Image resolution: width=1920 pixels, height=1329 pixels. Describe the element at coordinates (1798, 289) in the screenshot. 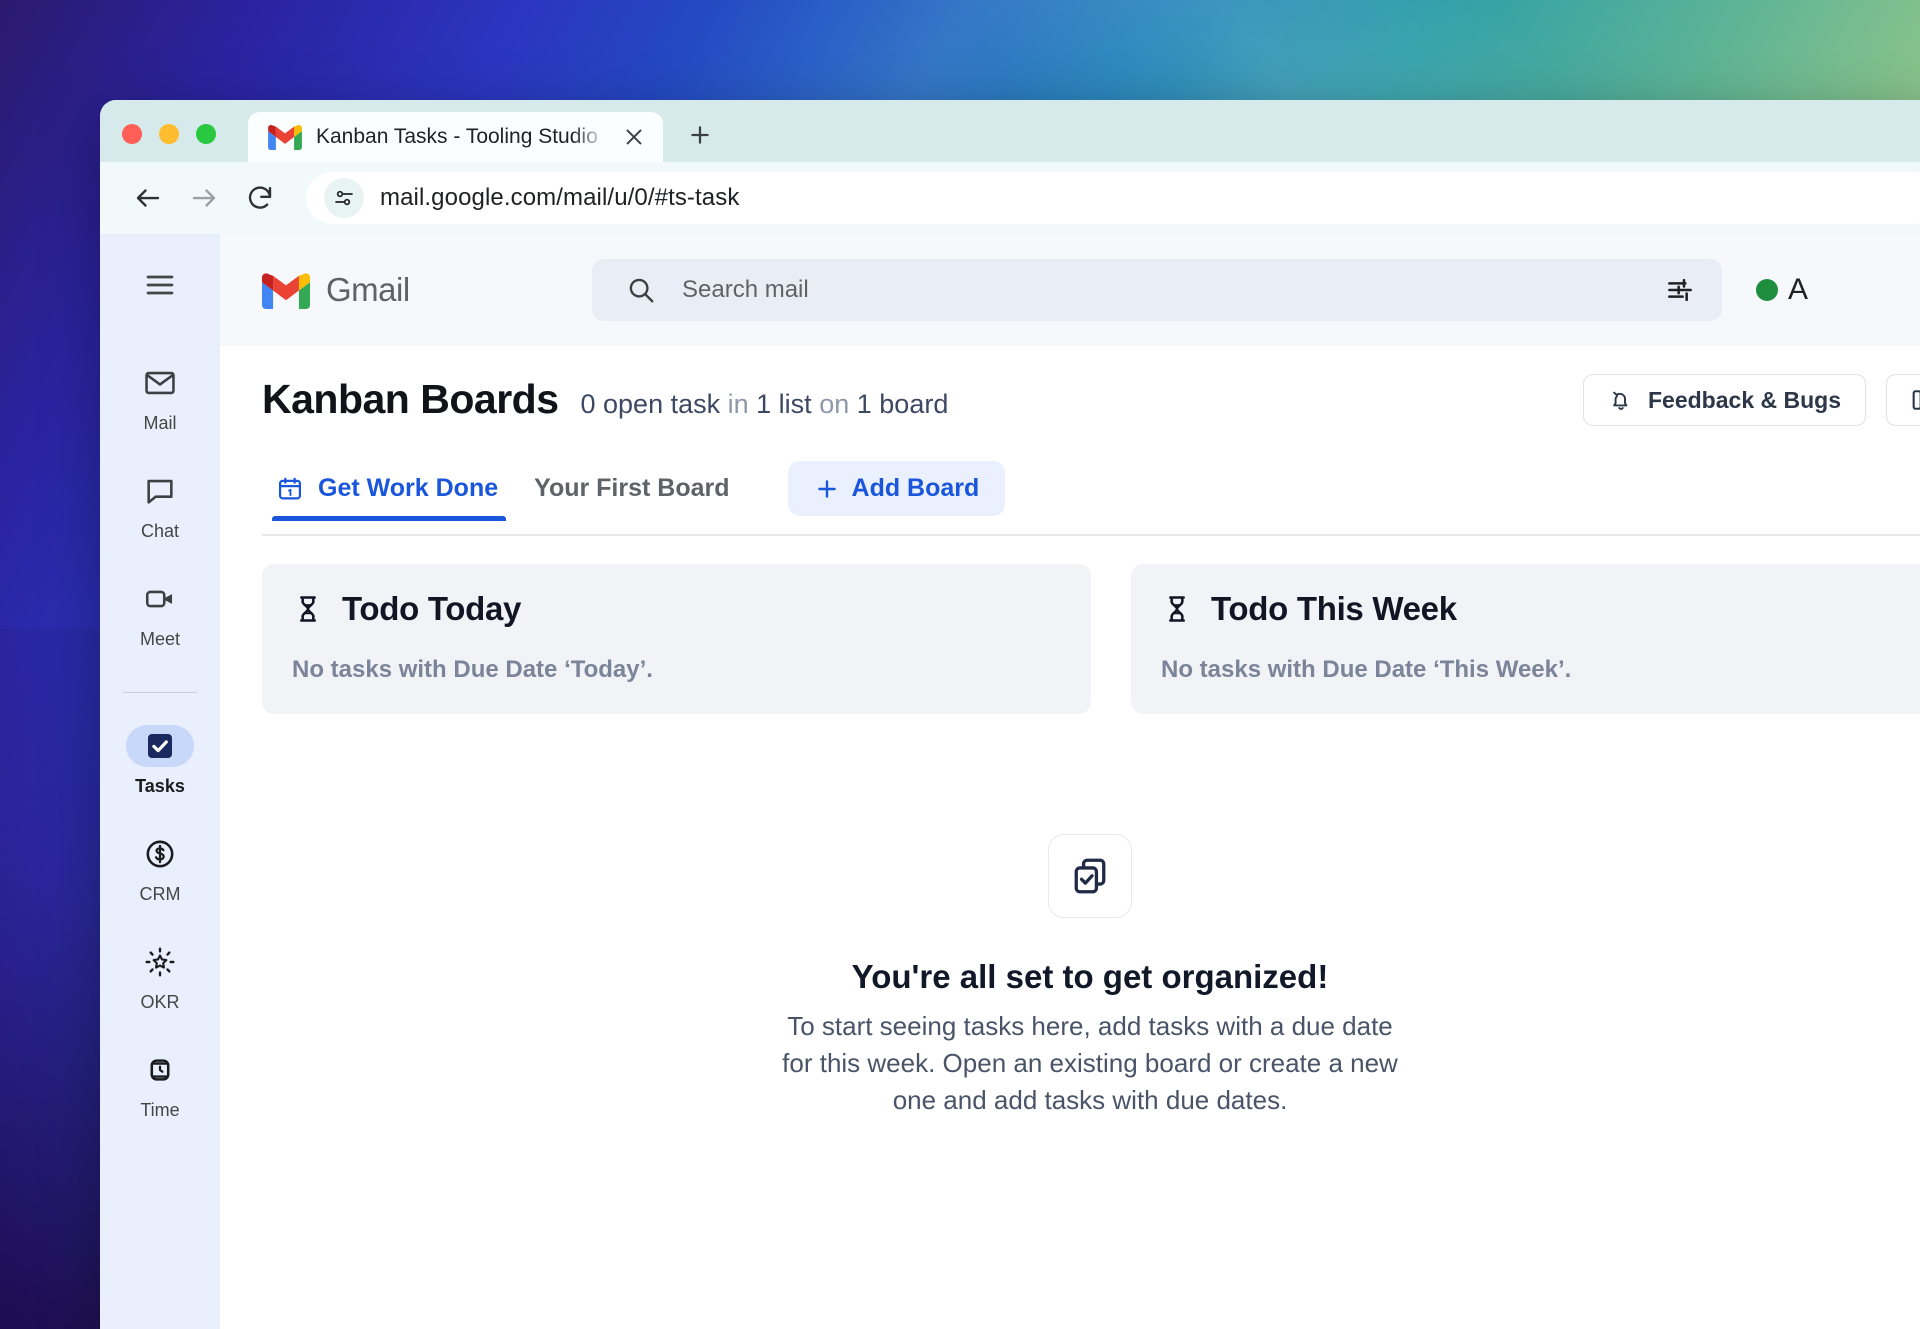

I see `avatar-initial: A` at that location.